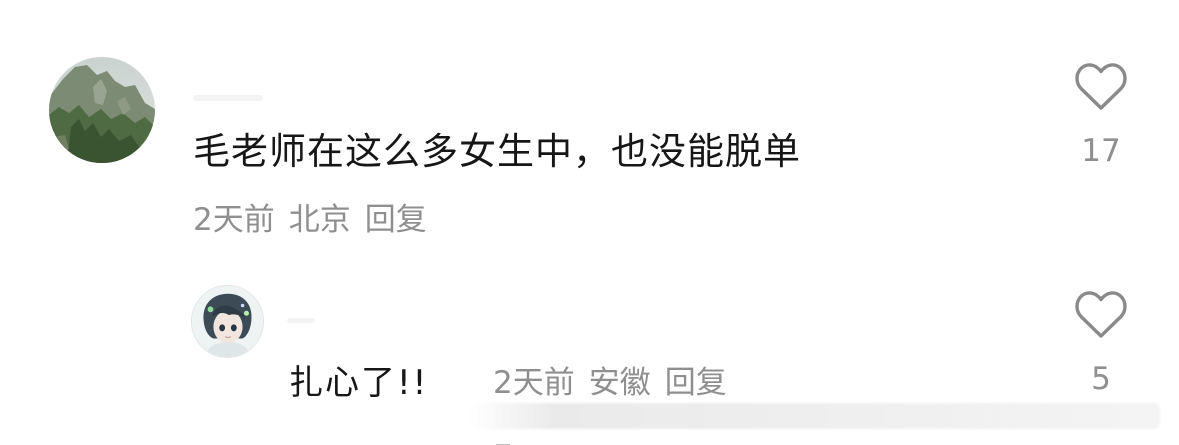  What do you see at coordinates (319, 220) in the screenshot?
I see `comment-location: 北京` at bounding box center [319, 220].